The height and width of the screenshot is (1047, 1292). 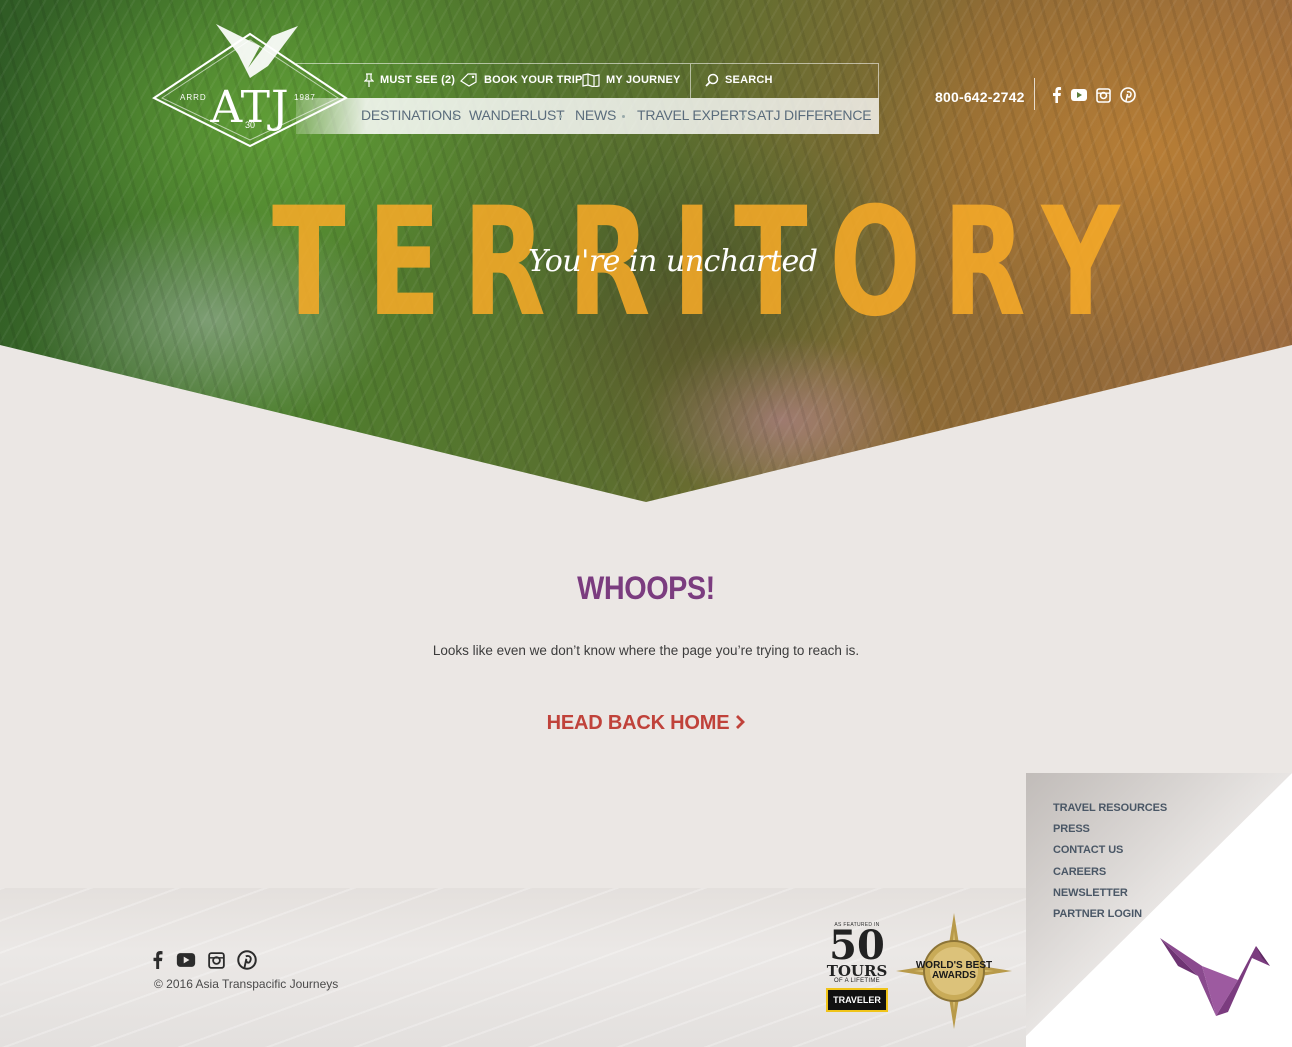 I want to click on book-trip-link: BOOK YOUR TRIP, so click(x=521, y=80).